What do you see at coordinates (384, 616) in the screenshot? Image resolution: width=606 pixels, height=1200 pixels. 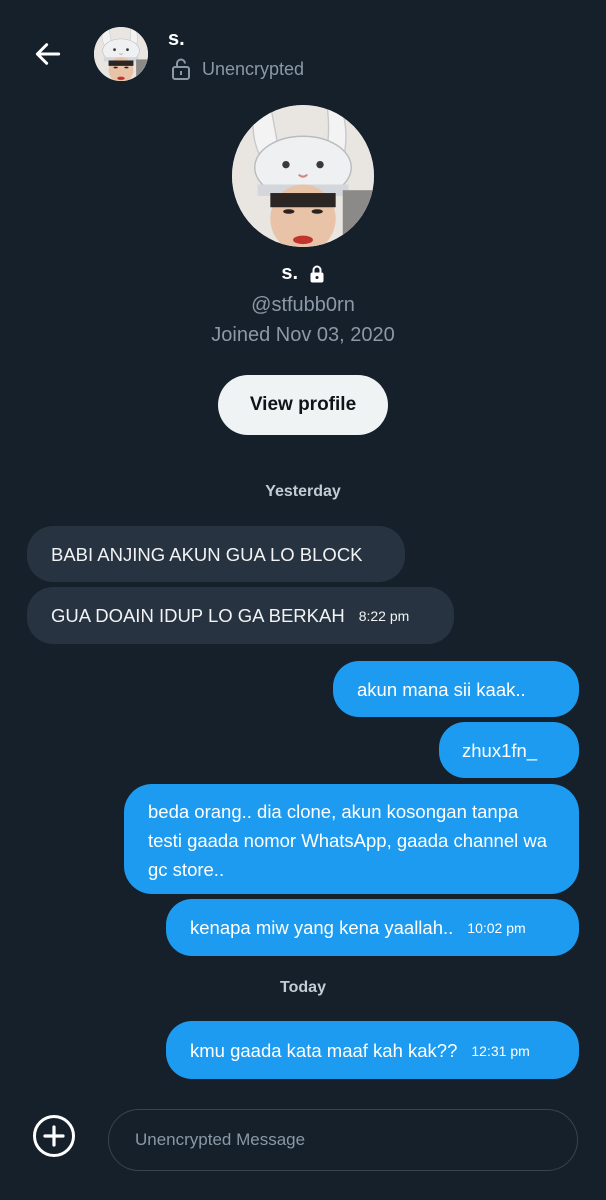 I see `message-timestamp: 8:22 pm` at bounding box center [384, 616].